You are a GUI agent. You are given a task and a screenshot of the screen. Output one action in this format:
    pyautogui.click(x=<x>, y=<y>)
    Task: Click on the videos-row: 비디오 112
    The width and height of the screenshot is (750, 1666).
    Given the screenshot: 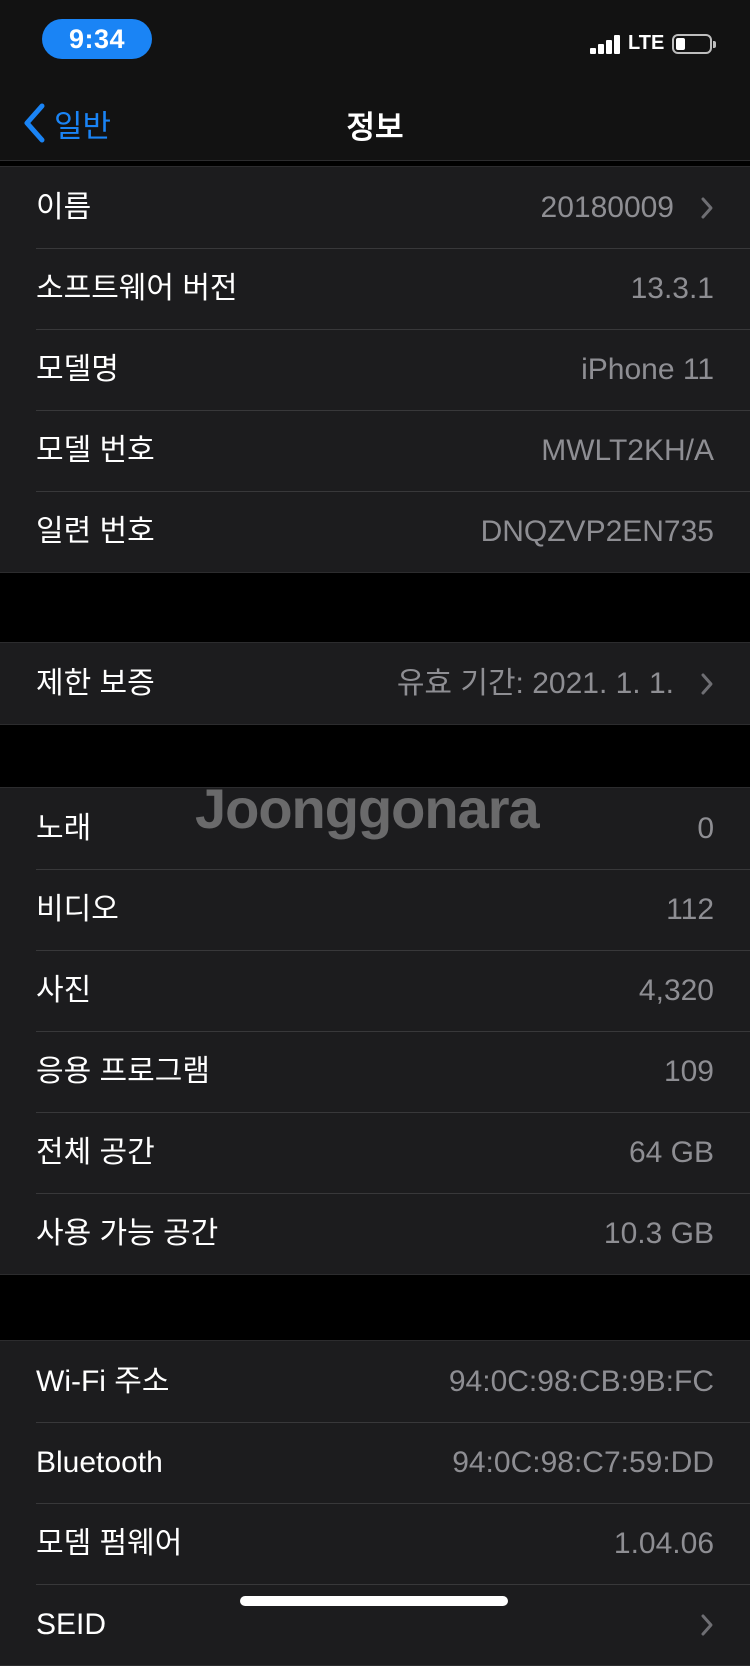 What is the action you would take?
    pyautogui.click(x=375, y=909)
    